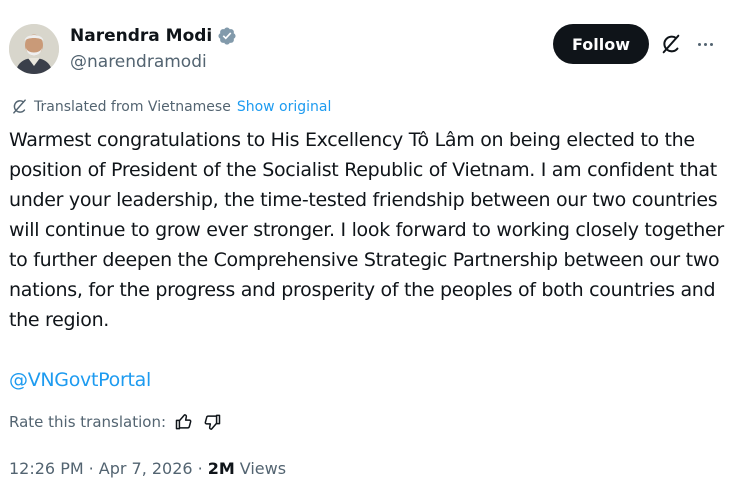  I want to click on author-handle: @narendramodi, so click(138, 62).